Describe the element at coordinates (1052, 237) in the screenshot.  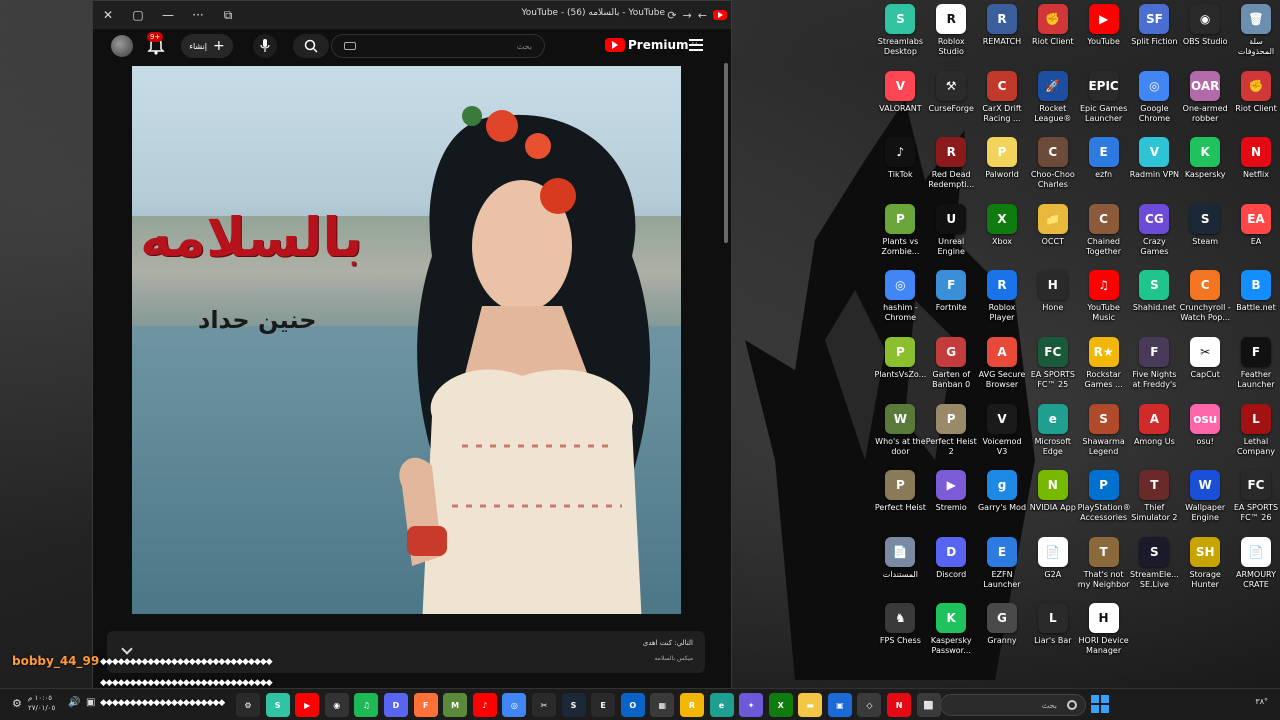
I see `desktop-icon: 📁 OCCT` at that location.